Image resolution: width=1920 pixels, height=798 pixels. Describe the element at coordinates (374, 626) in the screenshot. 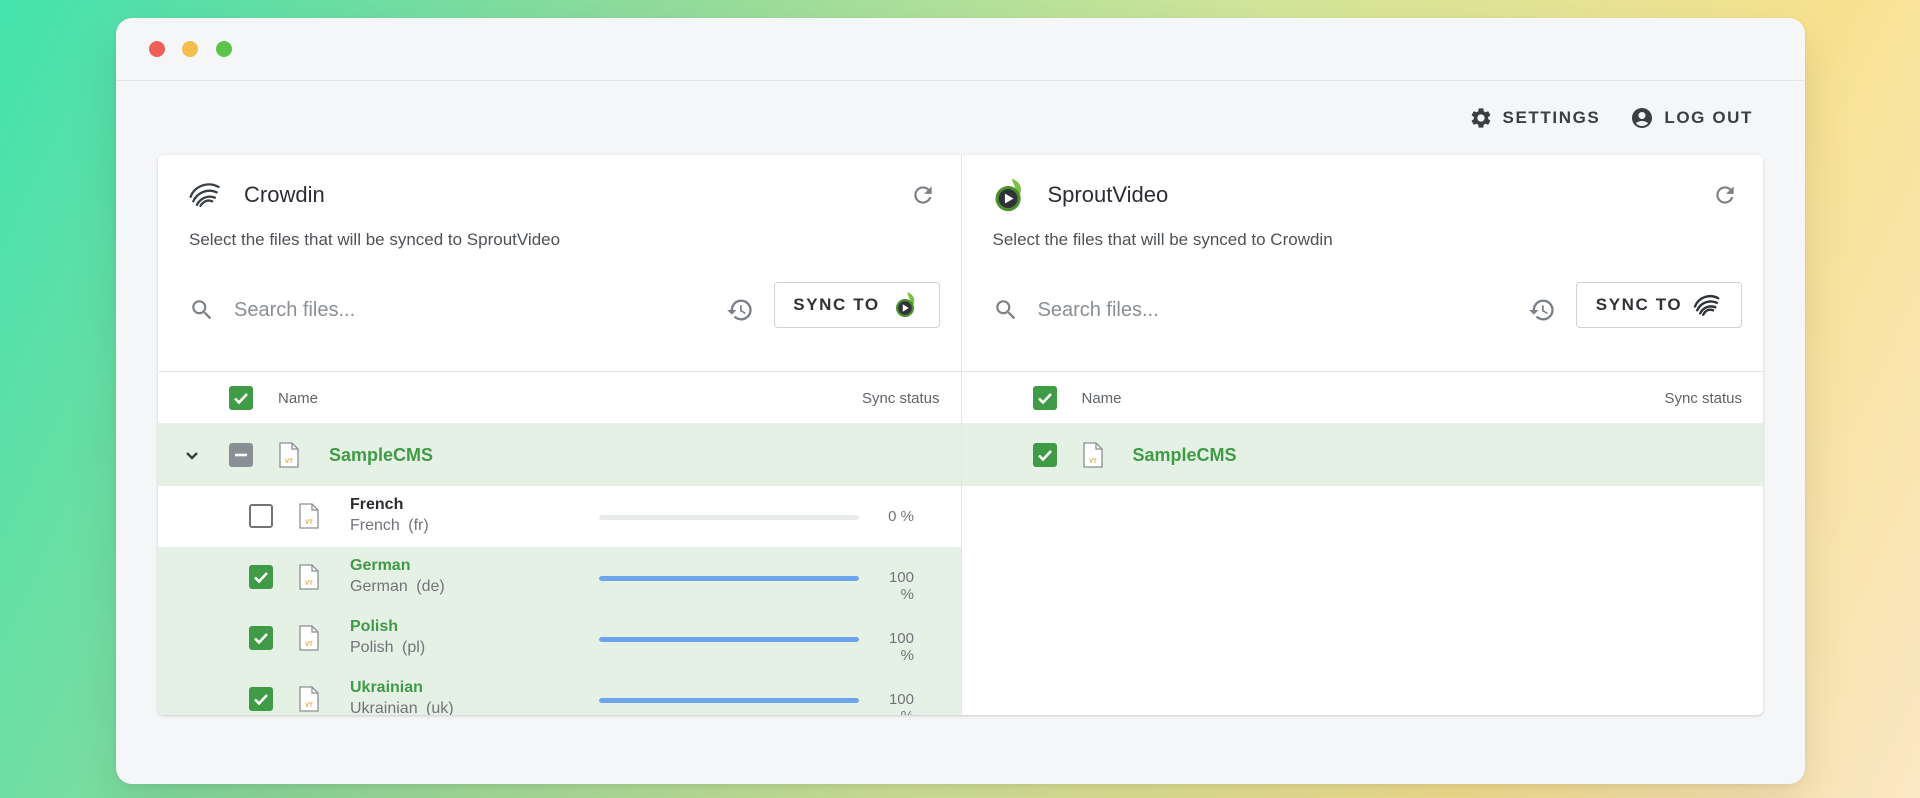

I see `language-name: Polish` at that location.